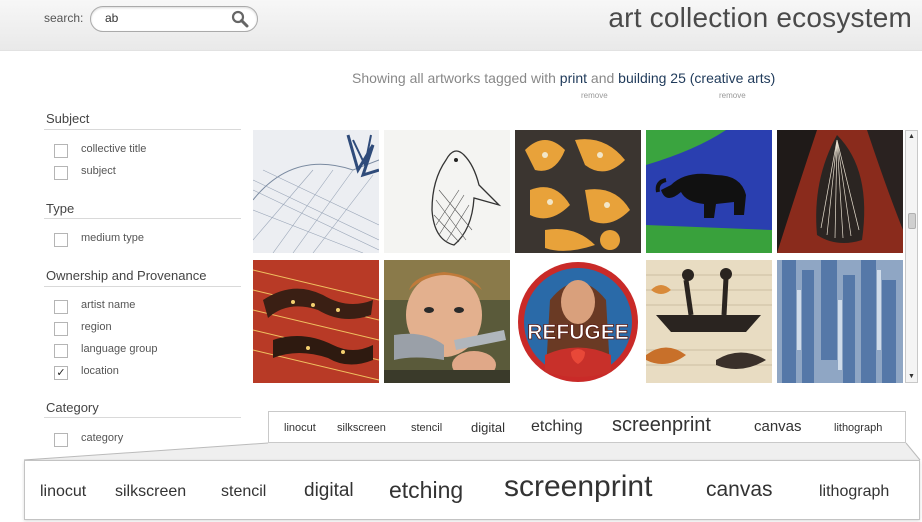 The height and width of the screenshot is (522, 922). Describe the element at coordinates (72, 407) in the screenshot. I see `facet-heading-category: Category` at that location.